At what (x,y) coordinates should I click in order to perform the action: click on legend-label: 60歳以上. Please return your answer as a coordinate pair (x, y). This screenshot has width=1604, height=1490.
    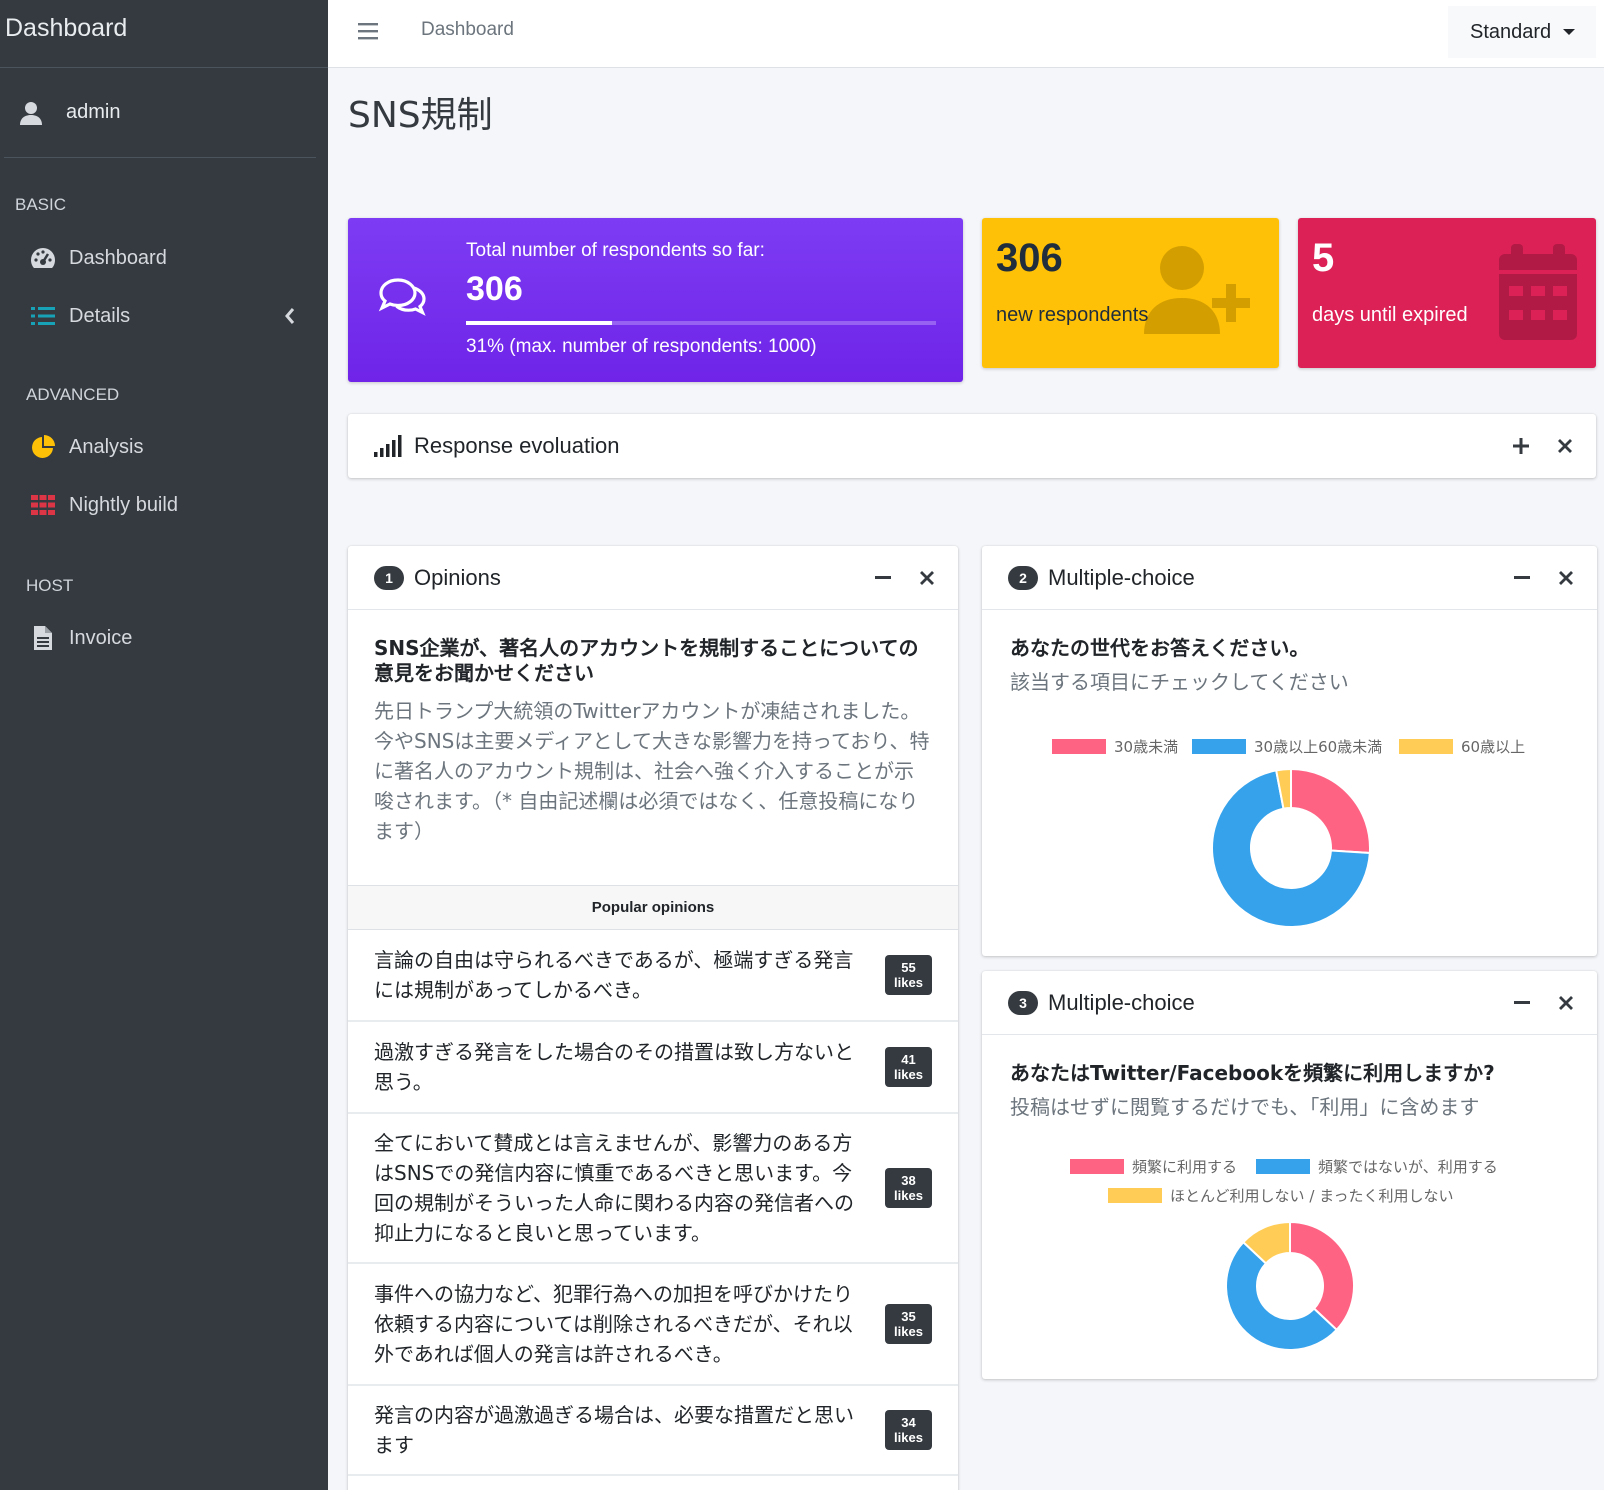
    Looking at the image, I should click on (1493, 747).